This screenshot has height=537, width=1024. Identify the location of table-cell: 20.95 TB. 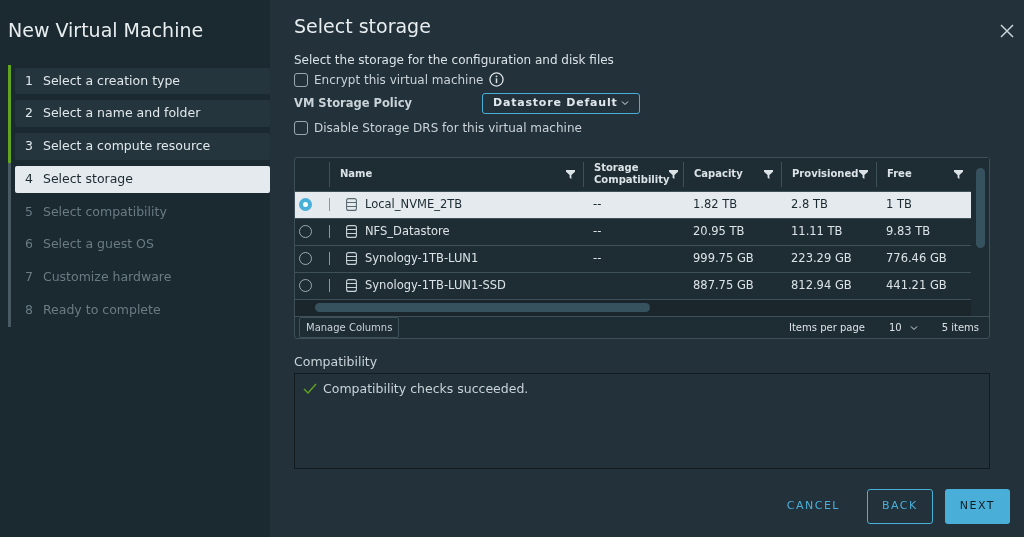
(719, 230).